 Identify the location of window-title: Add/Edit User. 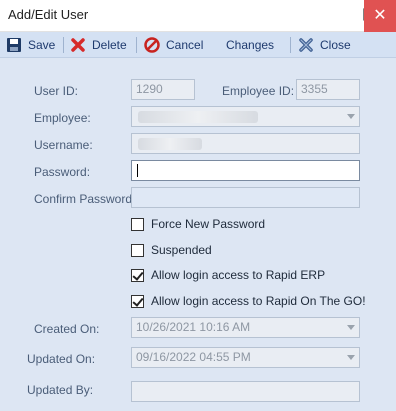
(48, 14).